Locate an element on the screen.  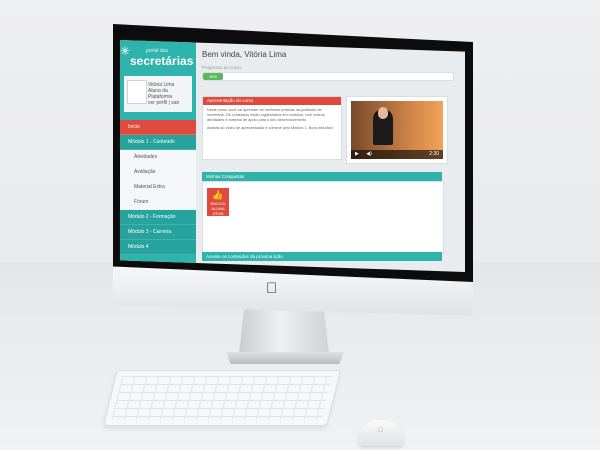
presenter-face is located at coordinates (383, 113).